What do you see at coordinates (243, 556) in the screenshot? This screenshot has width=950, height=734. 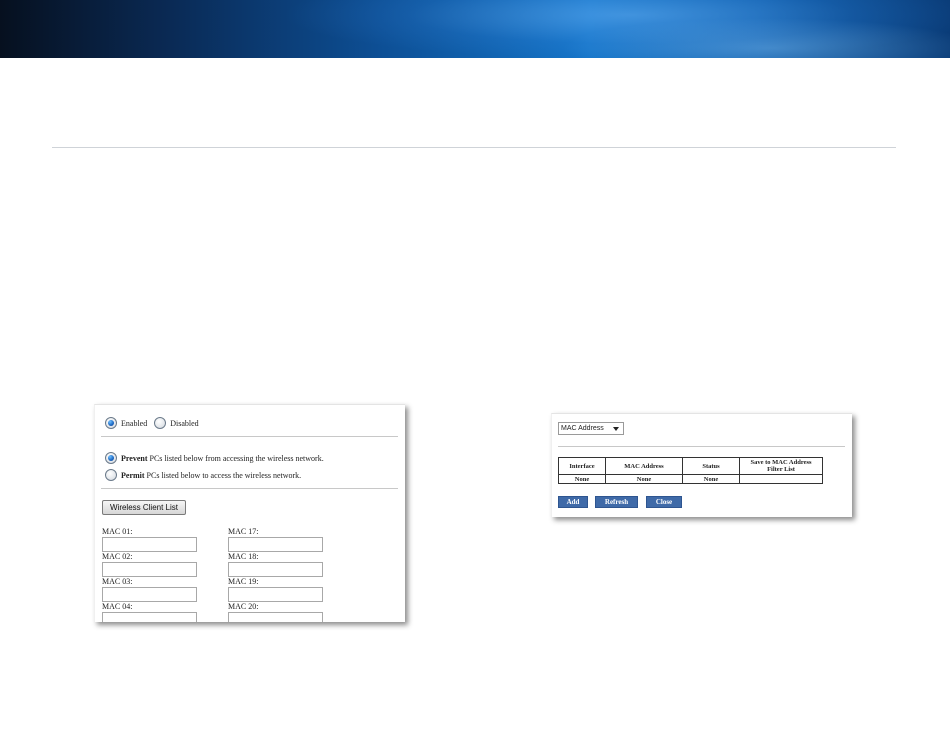 I see `mac-label: MAC 18:` at bounding box center [243, 556].